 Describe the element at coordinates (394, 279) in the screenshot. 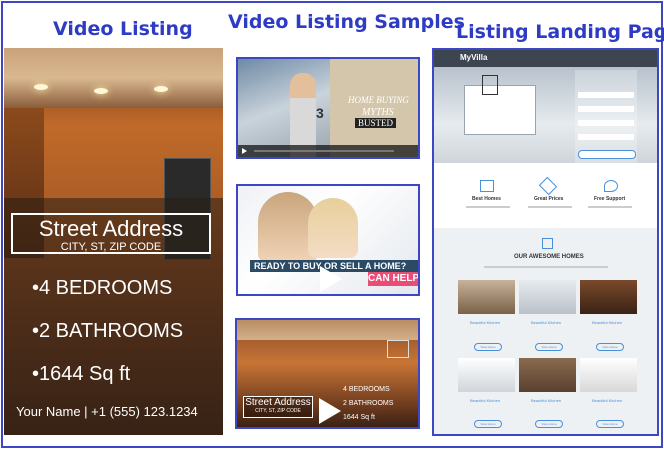

I see `sample-2-help-label: CAN HELP` at that location.